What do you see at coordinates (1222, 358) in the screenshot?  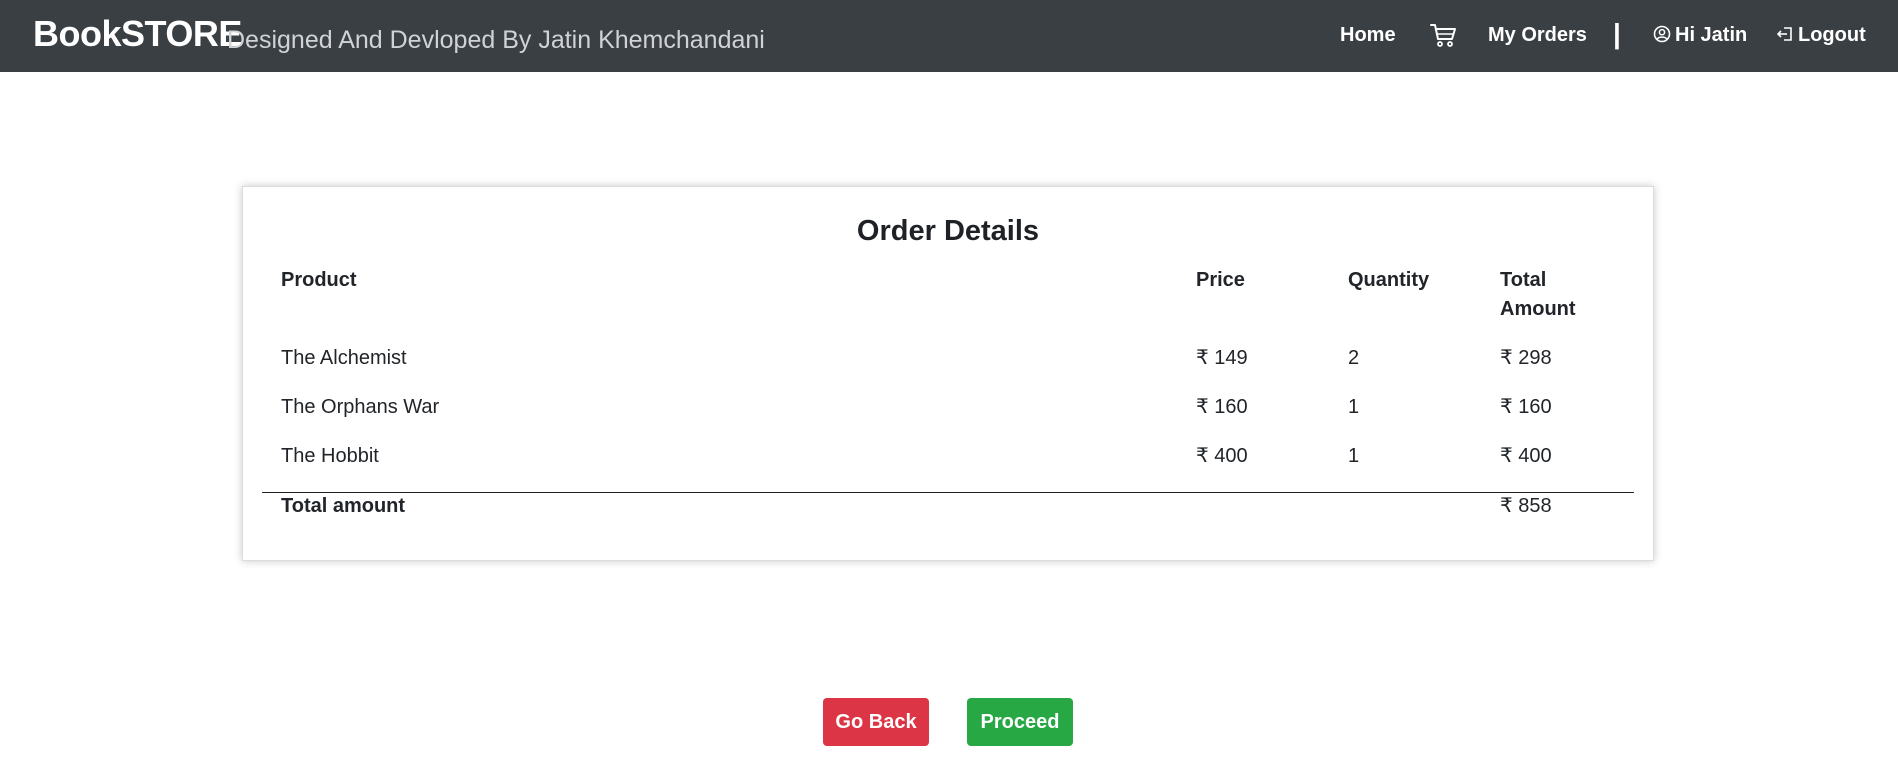 I see `row-price: ₹ 149` at bounding box center [1222, 358].